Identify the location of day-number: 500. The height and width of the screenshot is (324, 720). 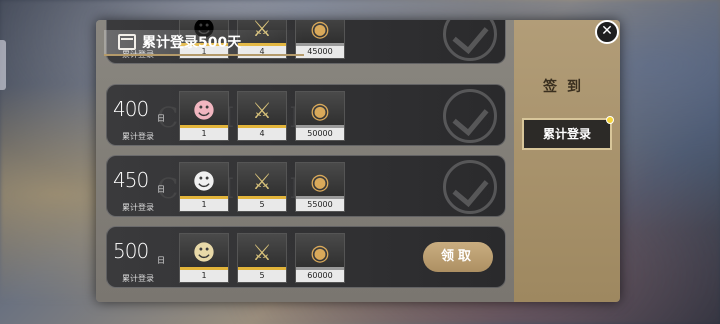
(131, 251).